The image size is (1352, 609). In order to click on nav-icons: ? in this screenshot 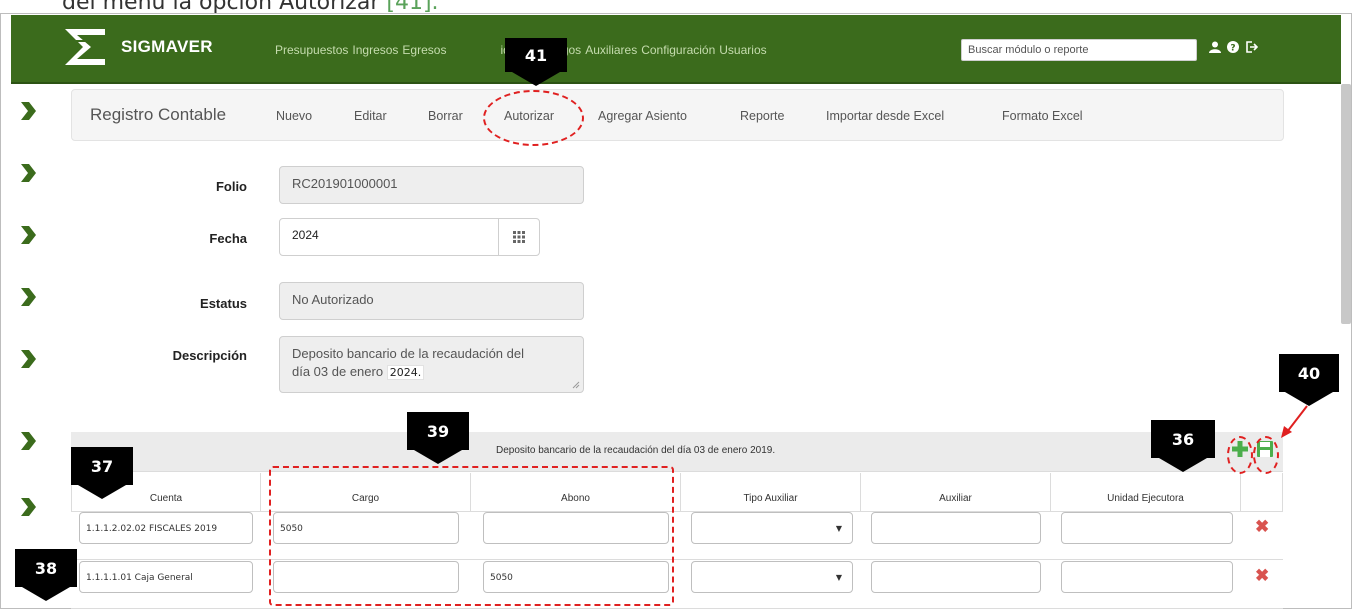, I will do `click(1233, 47)`.